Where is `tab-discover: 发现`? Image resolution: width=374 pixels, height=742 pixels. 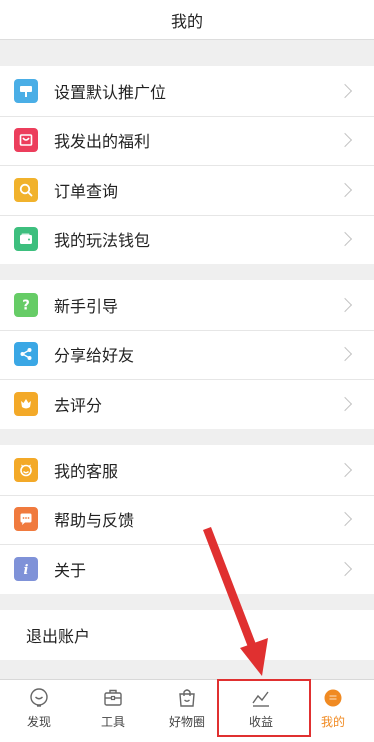 tab-discover: 发现 is located at coordinates (39, 711).